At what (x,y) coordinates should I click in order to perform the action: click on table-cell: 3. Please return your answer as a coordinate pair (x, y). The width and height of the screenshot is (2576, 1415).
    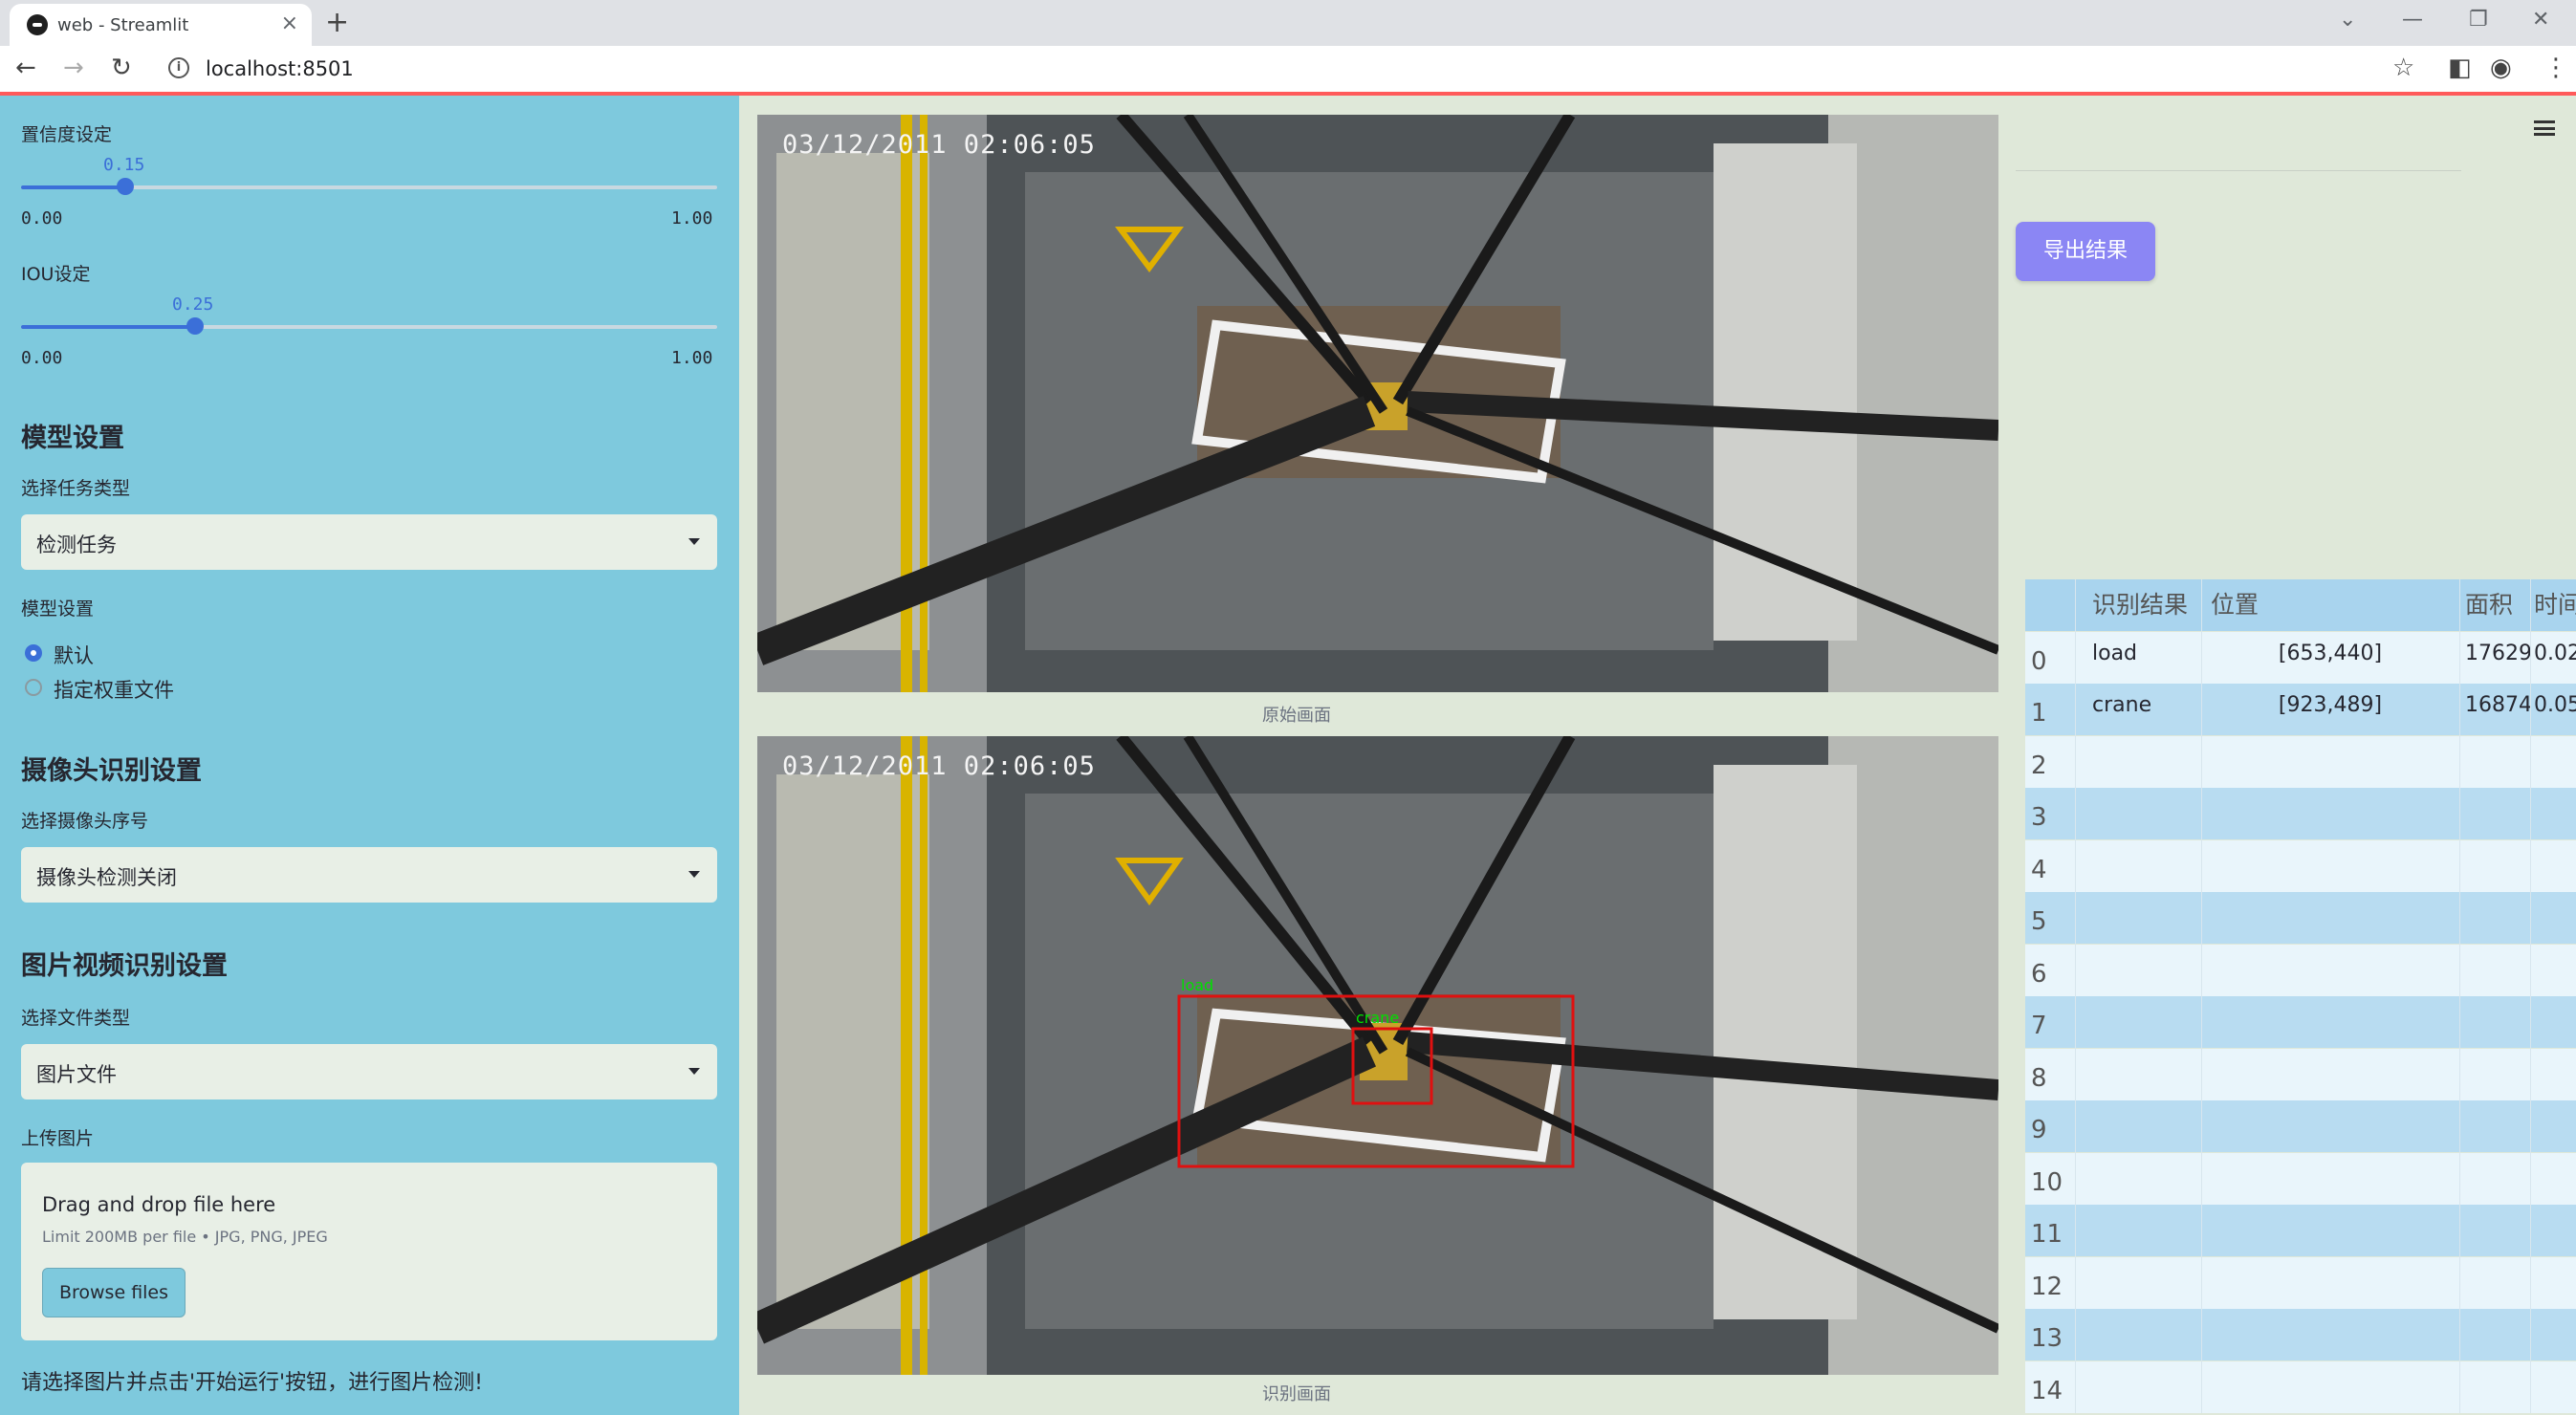
    Looking at the image, I should click on (2039, 818).